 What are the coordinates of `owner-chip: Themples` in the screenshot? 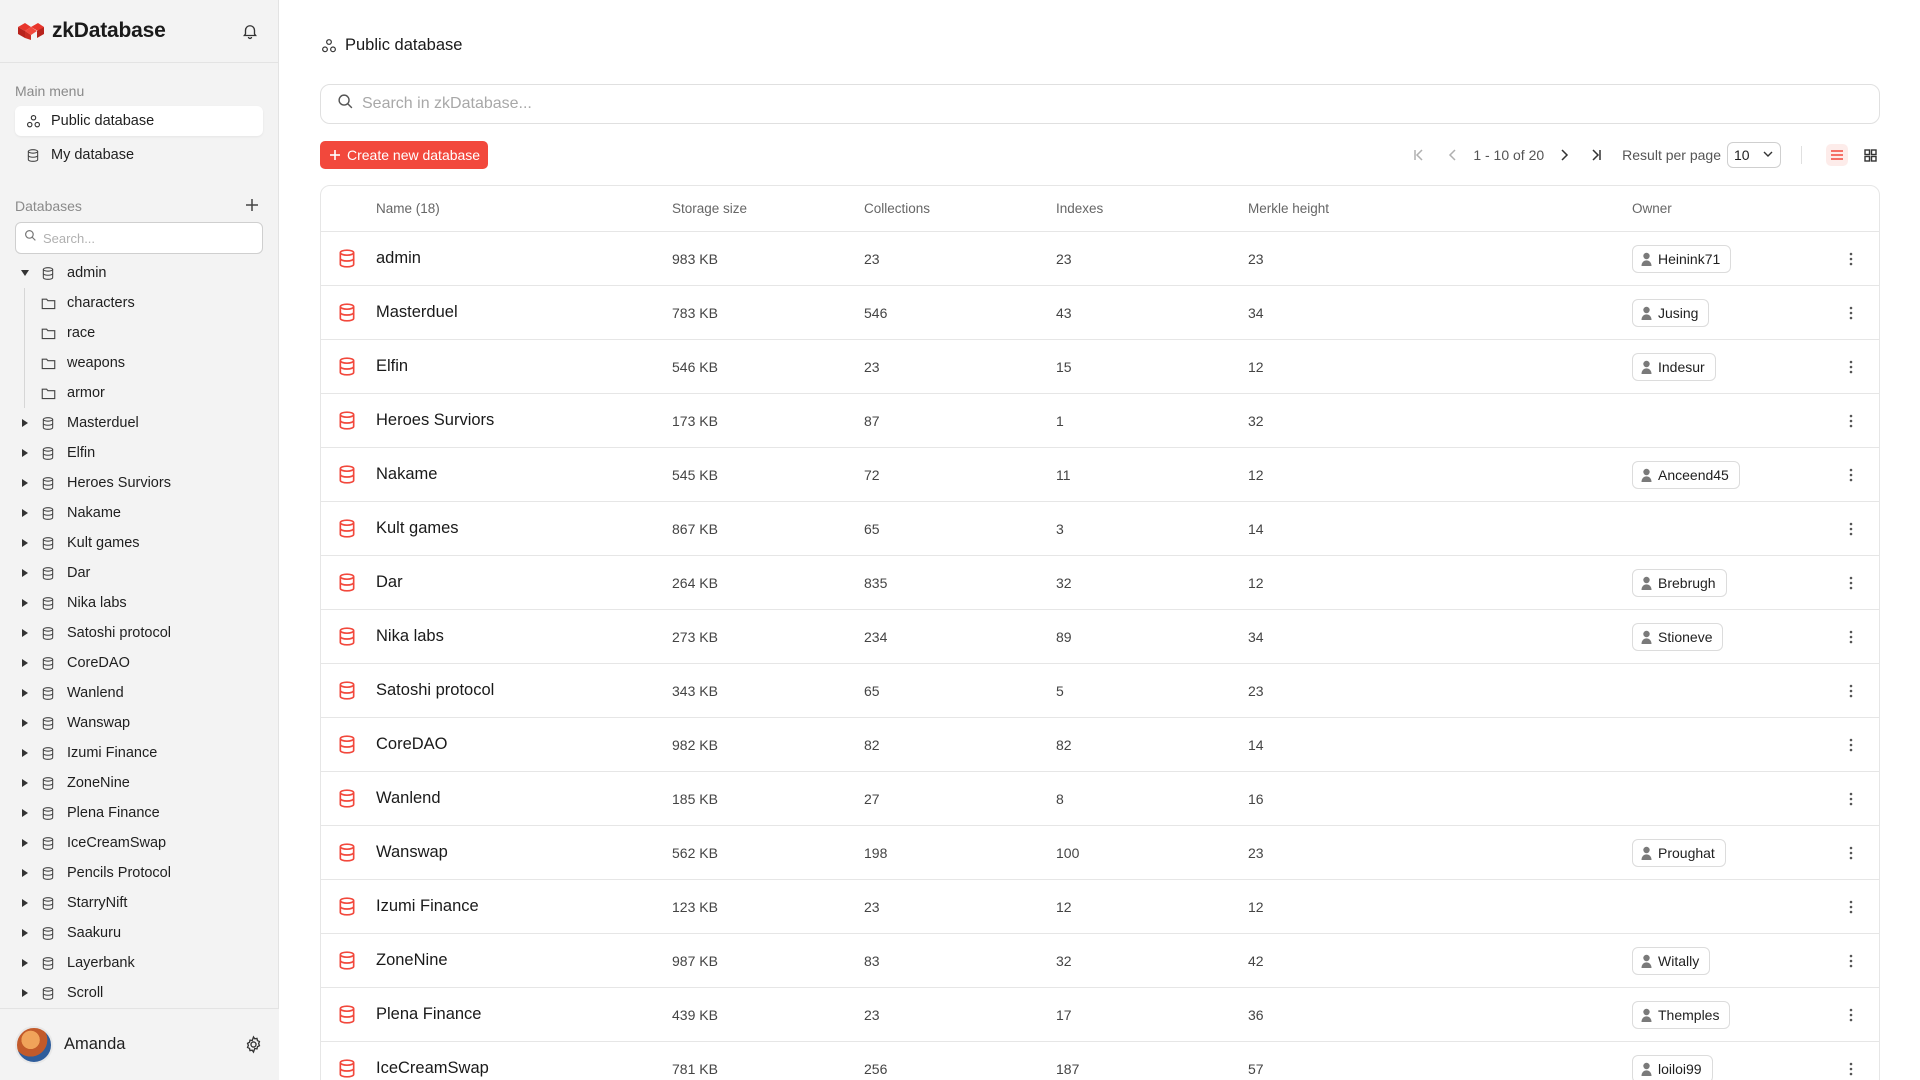 It's located at (1681, 1014).